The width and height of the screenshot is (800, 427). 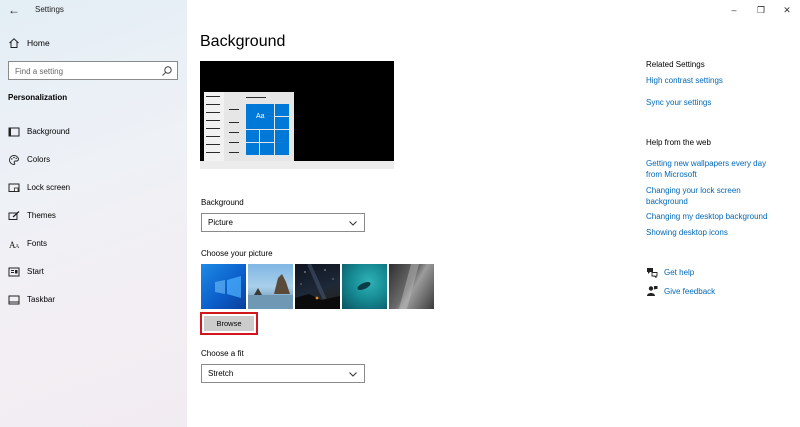 What do you see at coordinates (38, 97) in the screenshot?
I see `section-title: Personalization` at bounding box center [38, 97].